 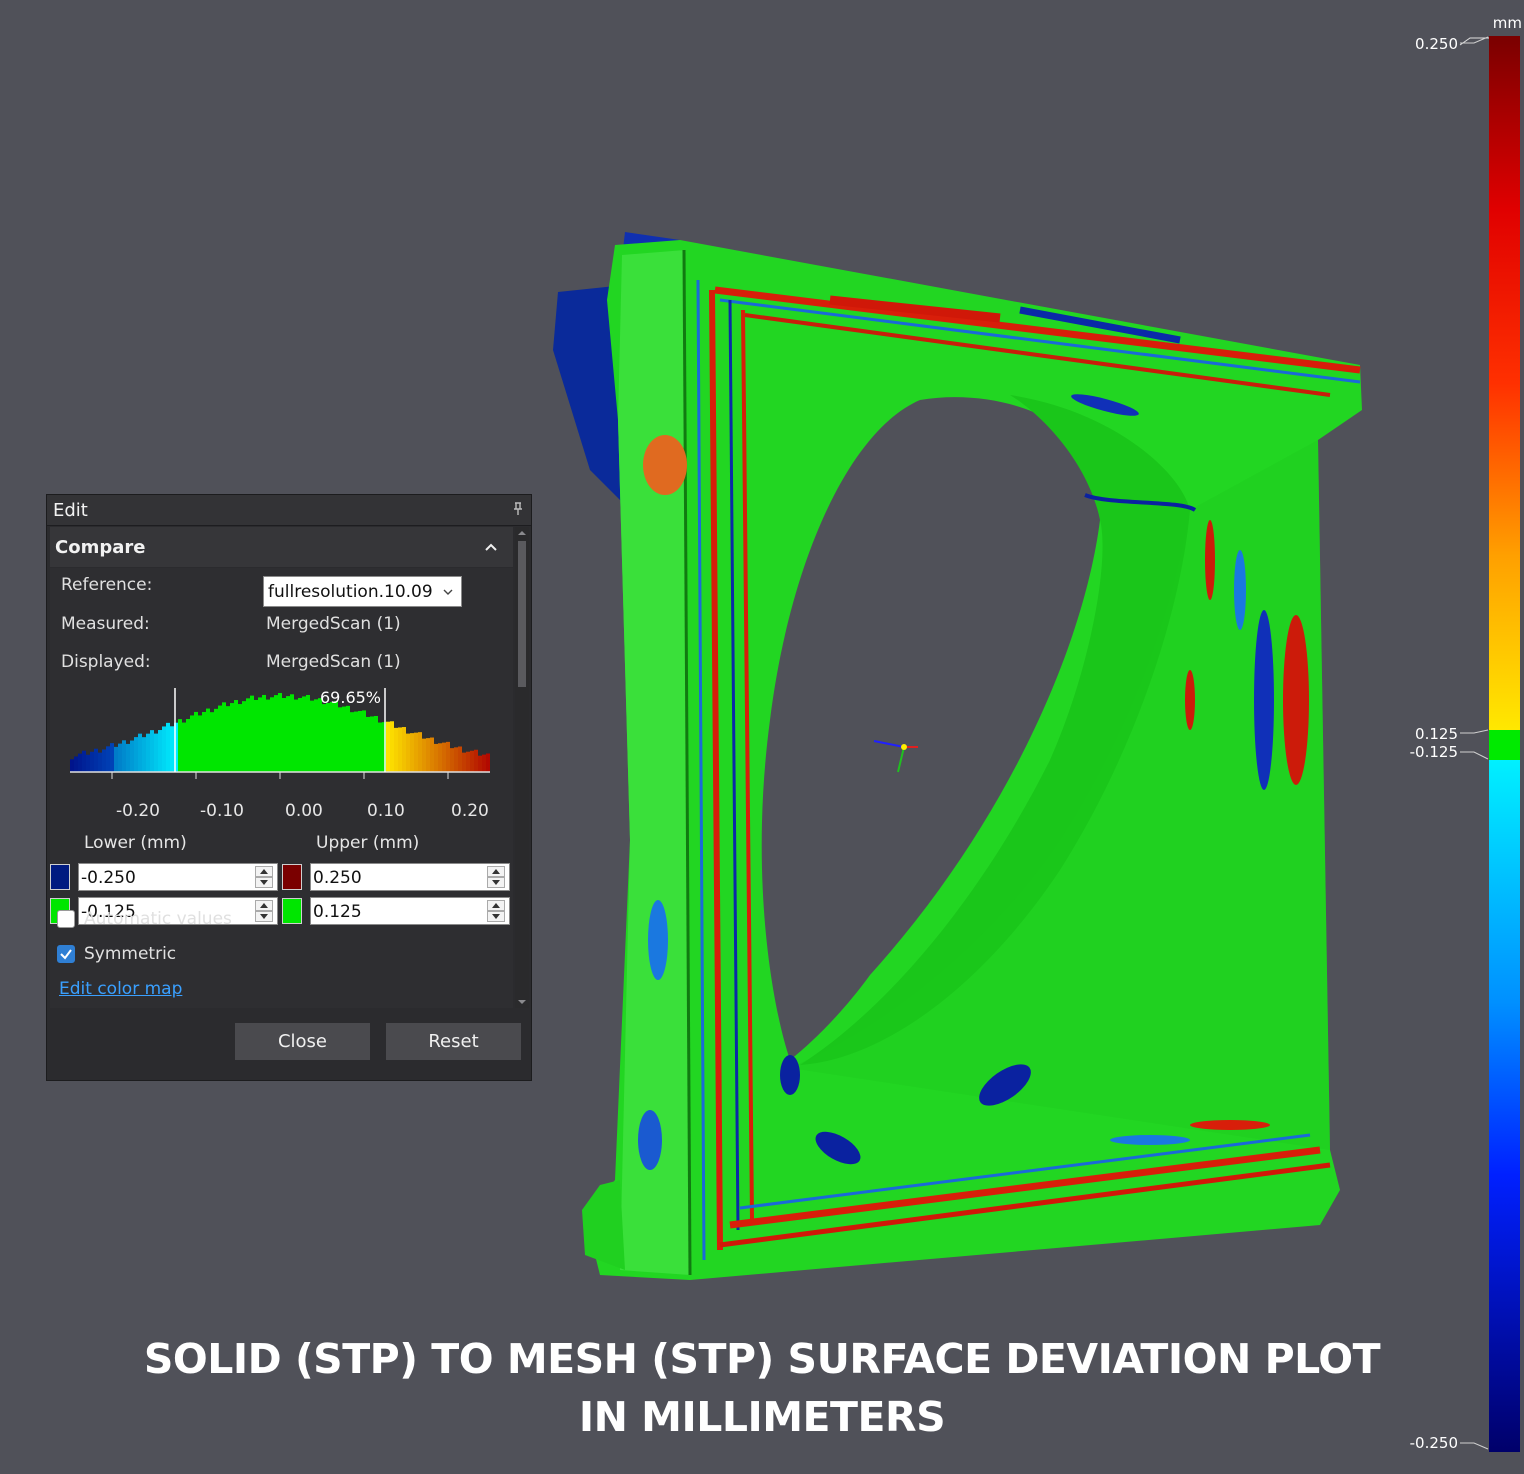 I want to click on upper-inner-input: 0.125, so click(x=410, y=911).